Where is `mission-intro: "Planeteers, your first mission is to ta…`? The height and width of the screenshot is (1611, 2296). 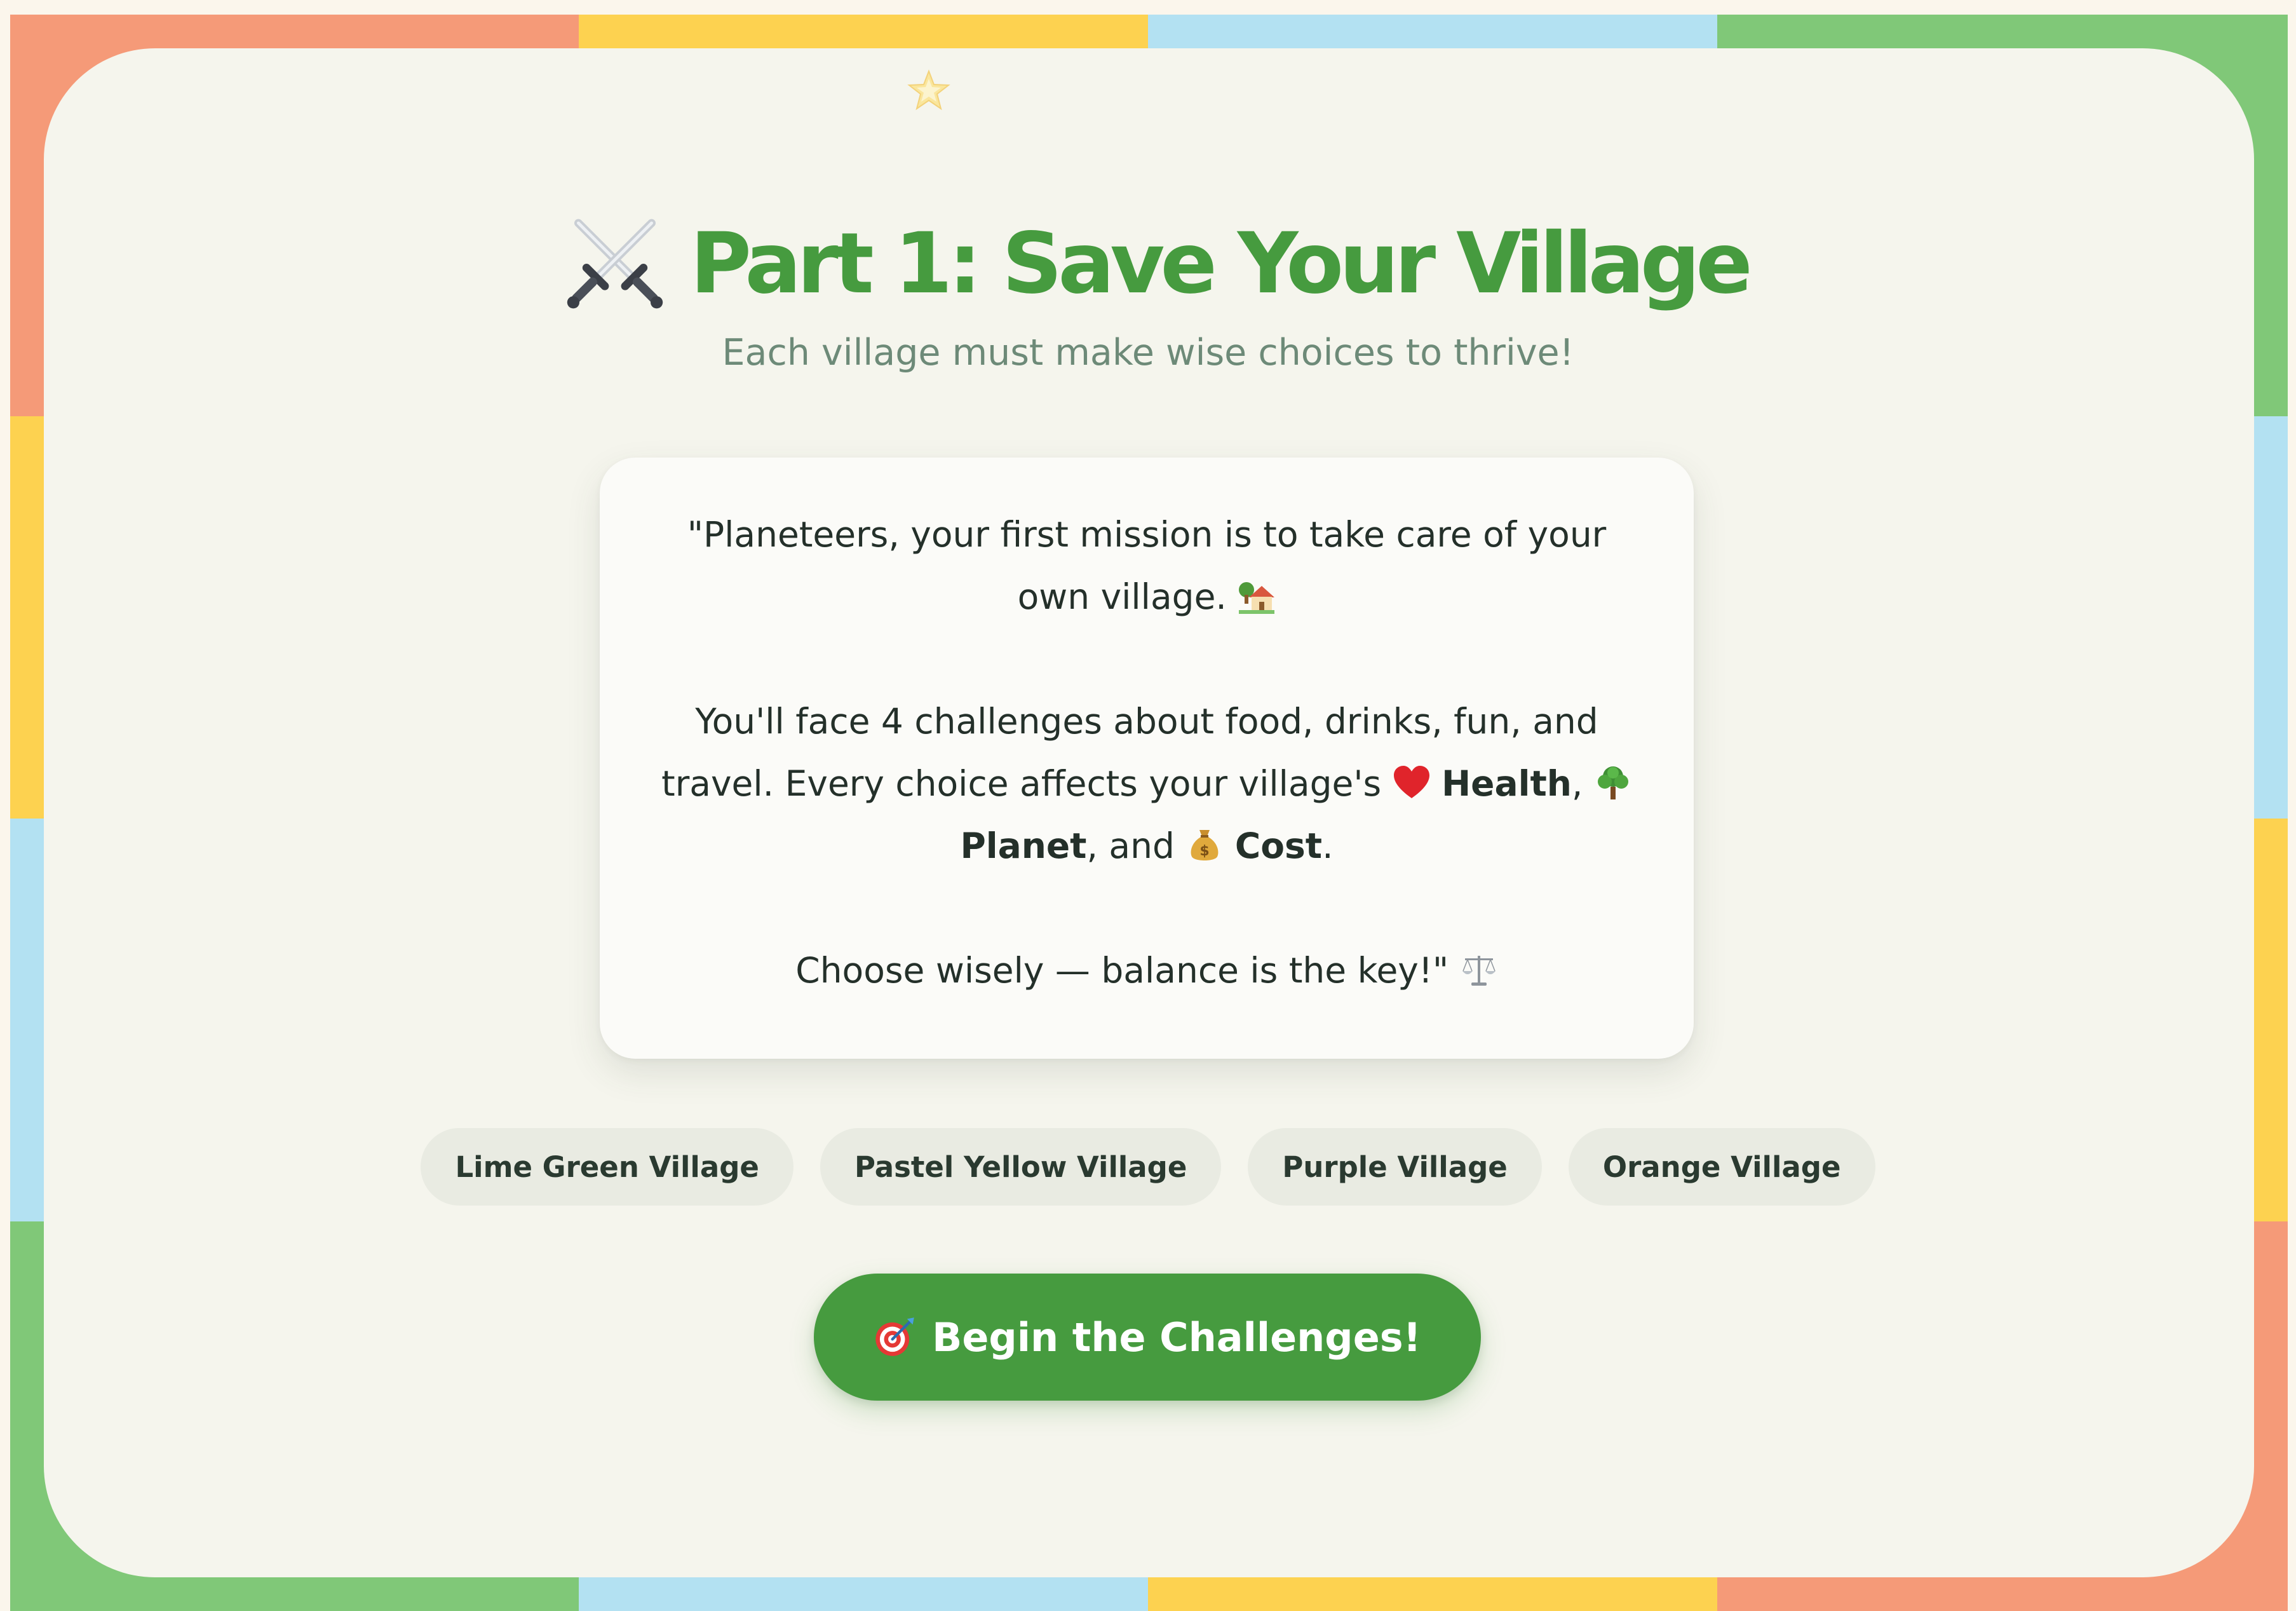 mission-intro: "Planeteers, your first mission is to ta… is located at coordinates (1147, 566).